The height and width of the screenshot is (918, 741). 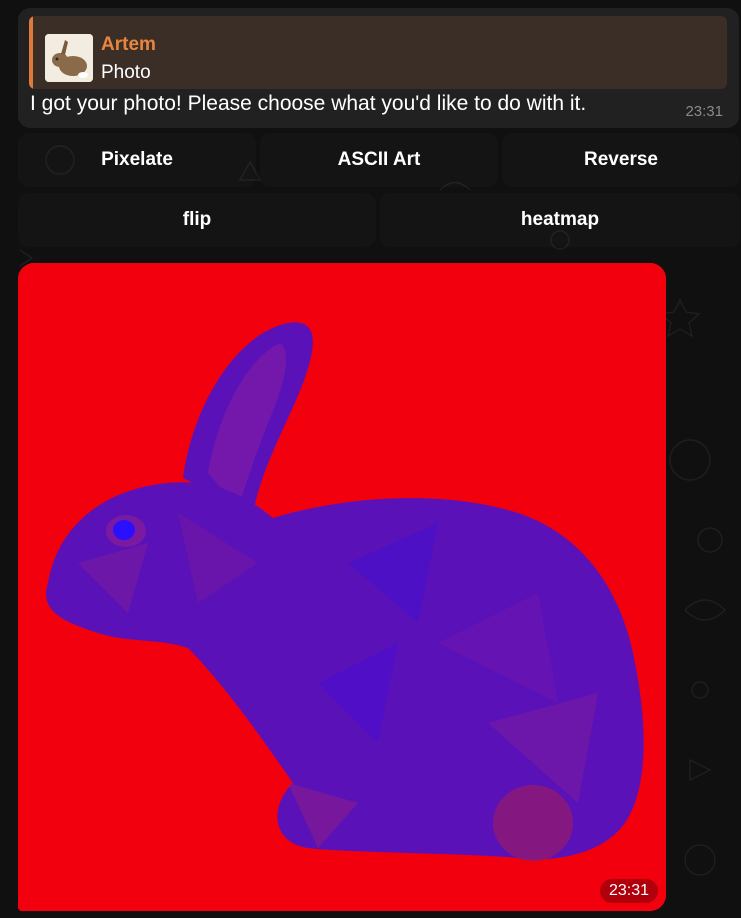 I want to click on reply-accent-bar, so click(x=31, y=52).